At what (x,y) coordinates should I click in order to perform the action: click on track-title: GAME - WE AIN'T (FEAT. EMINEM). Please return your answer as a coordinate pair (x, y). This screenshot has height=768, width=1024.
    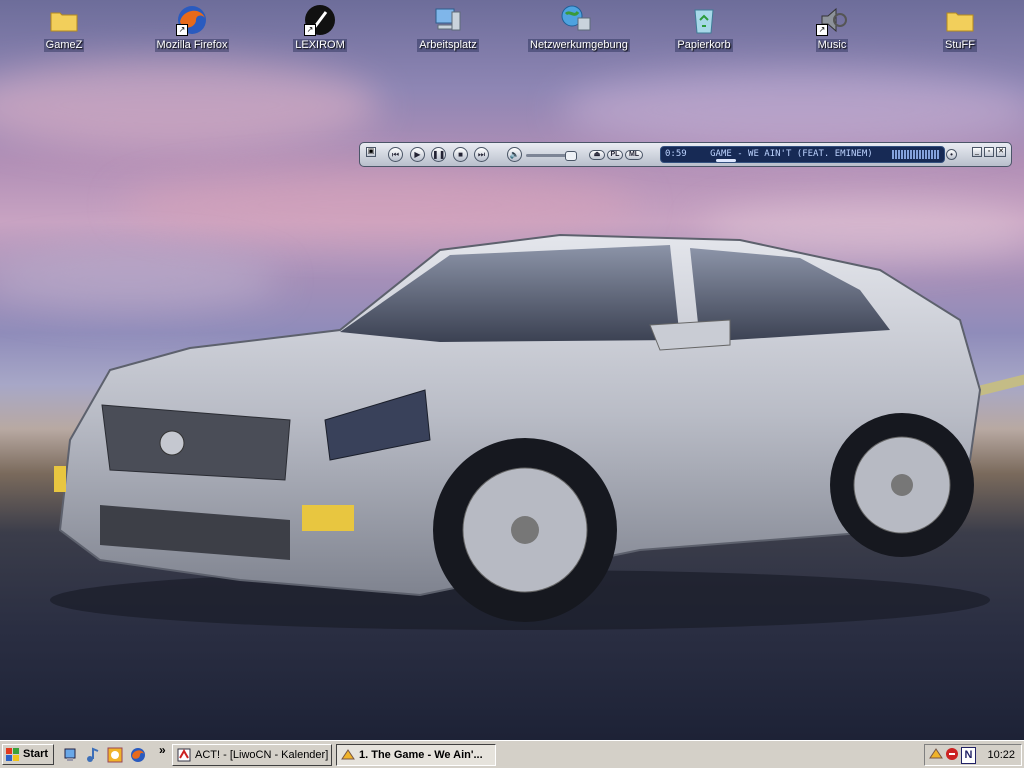
    Looking at the image, I should click on (791, 154).